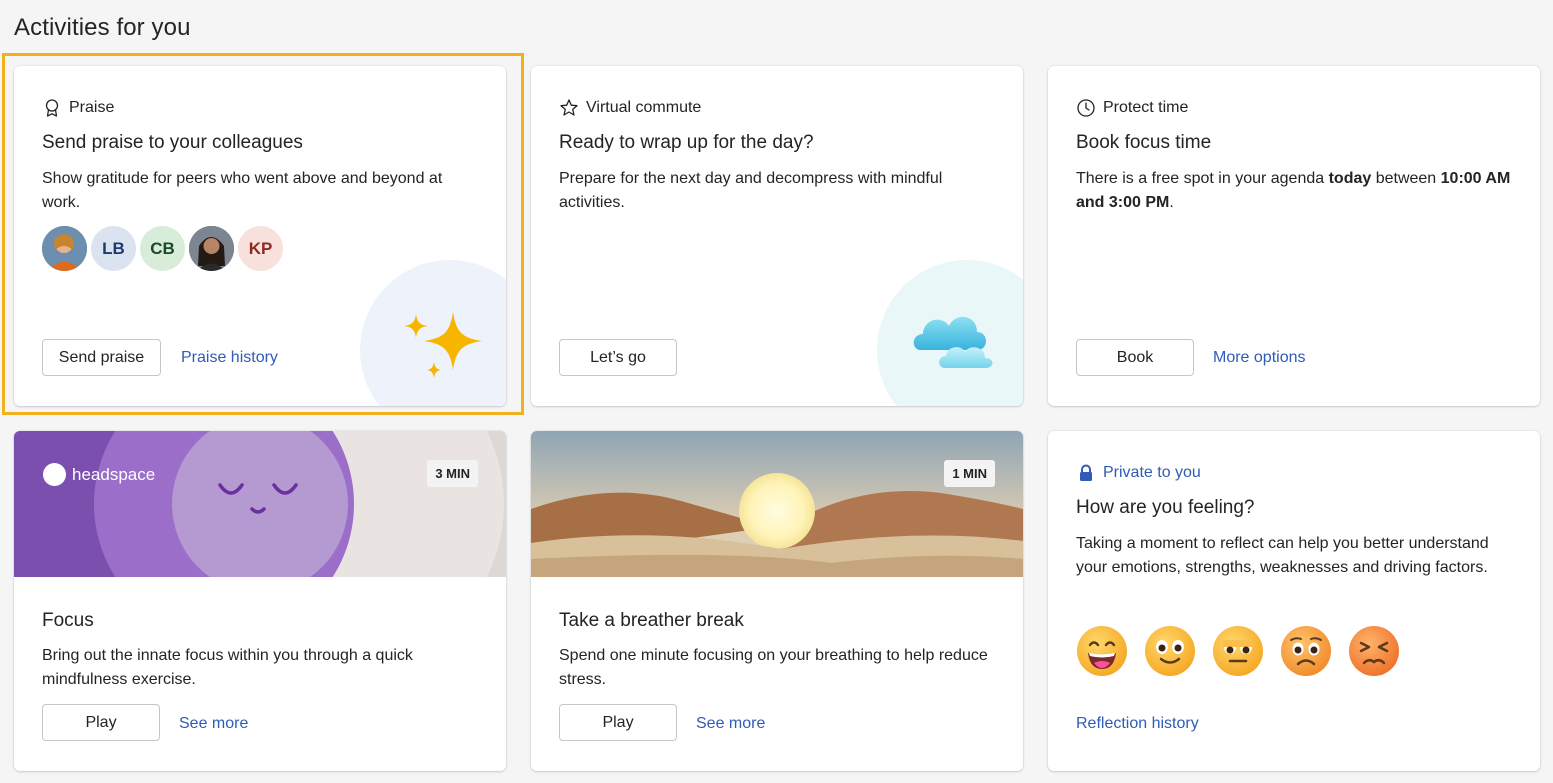 The image size is (1553, 783). Describe the element at coordinates (1086, 472) in the screenshot. I see `lock-icon` at that location.